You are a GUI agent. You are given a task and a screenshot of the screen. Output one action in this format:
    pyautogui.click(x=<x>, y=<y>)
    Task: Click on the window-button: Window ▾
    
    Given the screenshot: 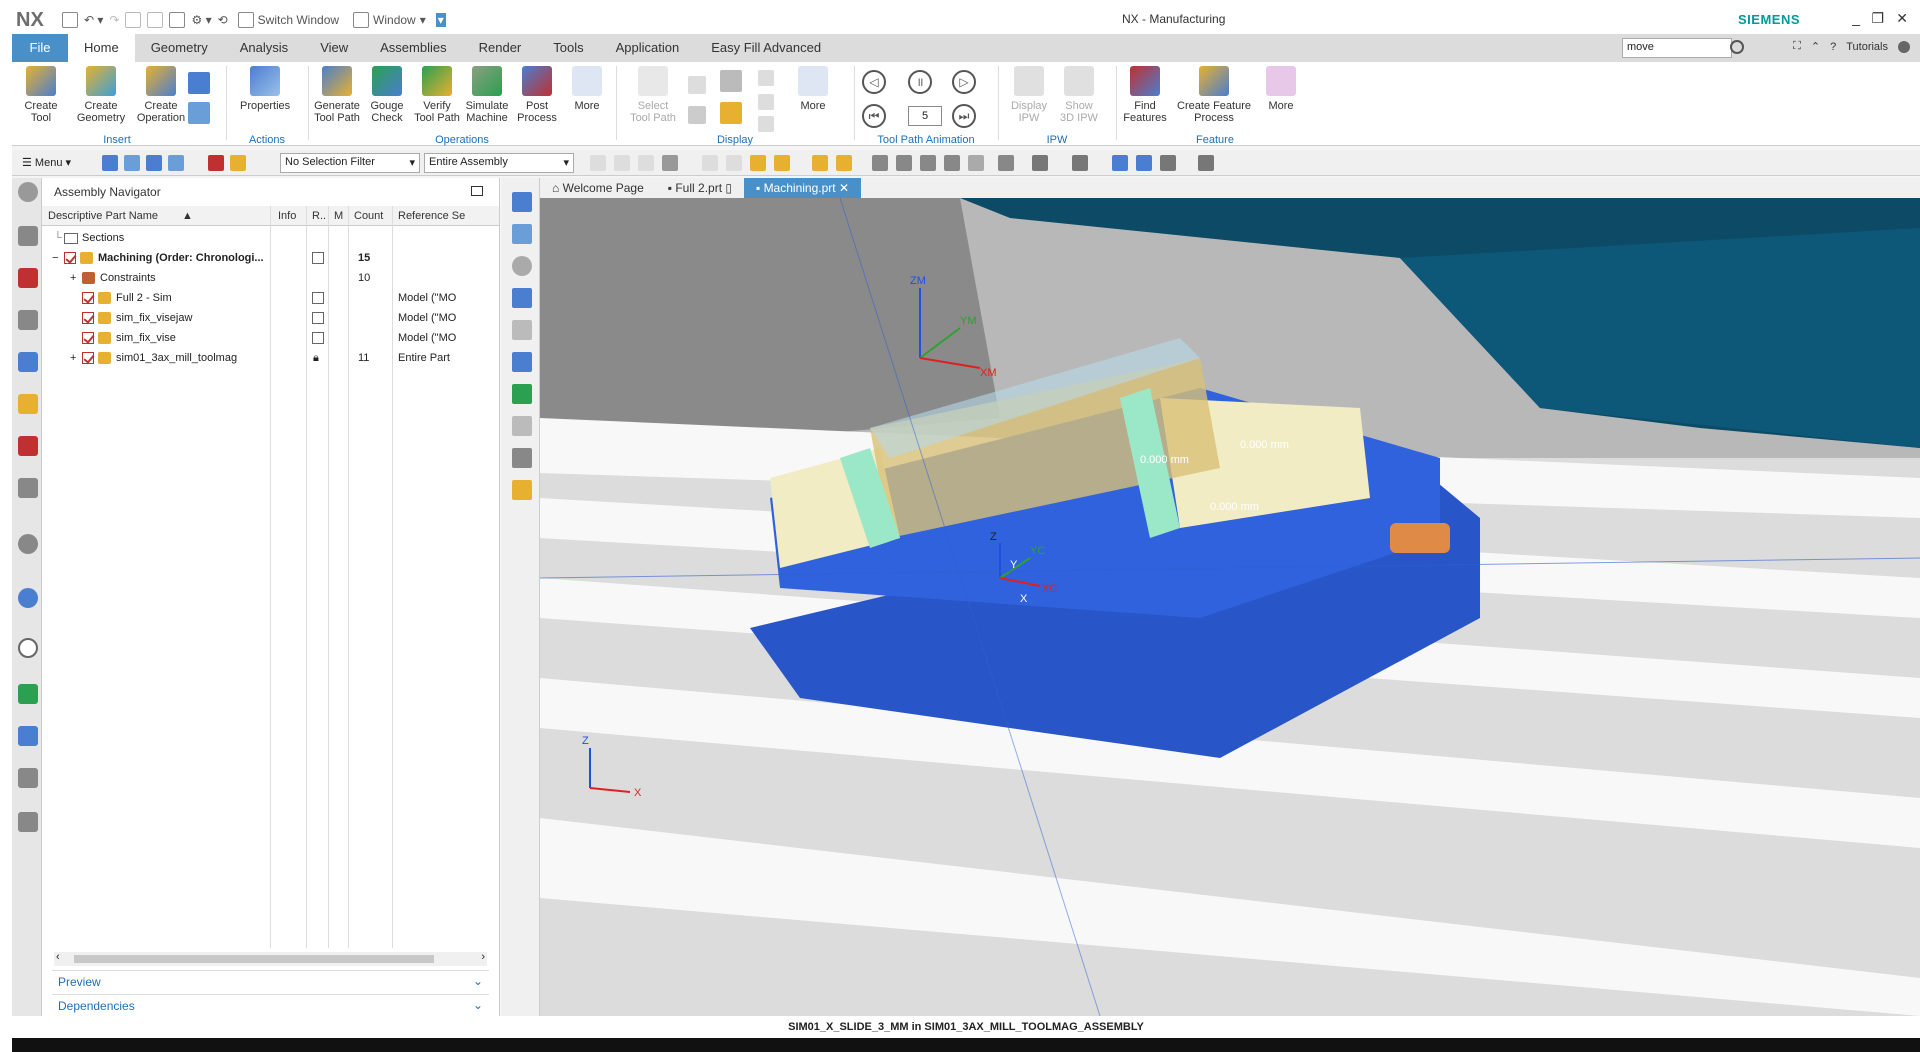 What is the action you would take?
    pyautogui.click(x=389, y=20)
    